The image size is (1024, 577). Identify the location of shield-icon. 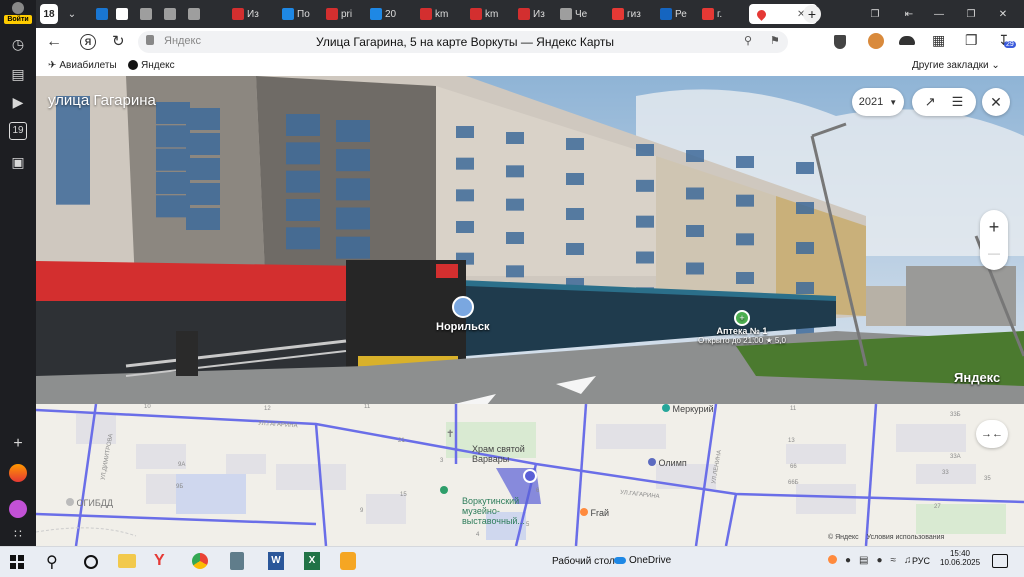
(666, 14).